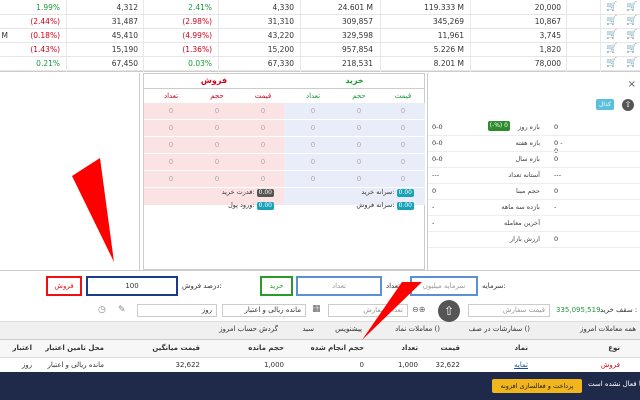 The width and height of the screenshot is (640, 400). Describe the element at coordinates (359, 96) in the screenshot. I see `buy-col-header: حجم` at that location.